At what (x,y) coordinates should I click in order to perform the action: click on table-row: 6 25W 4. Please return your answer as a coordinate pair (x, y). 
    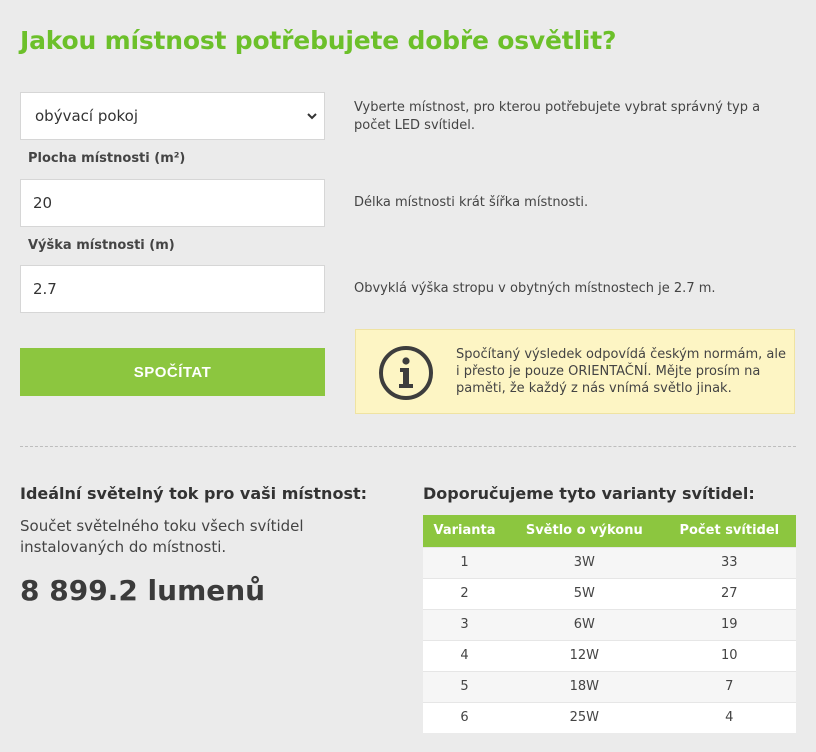
    Looking at the image, I should click on (609, 717).